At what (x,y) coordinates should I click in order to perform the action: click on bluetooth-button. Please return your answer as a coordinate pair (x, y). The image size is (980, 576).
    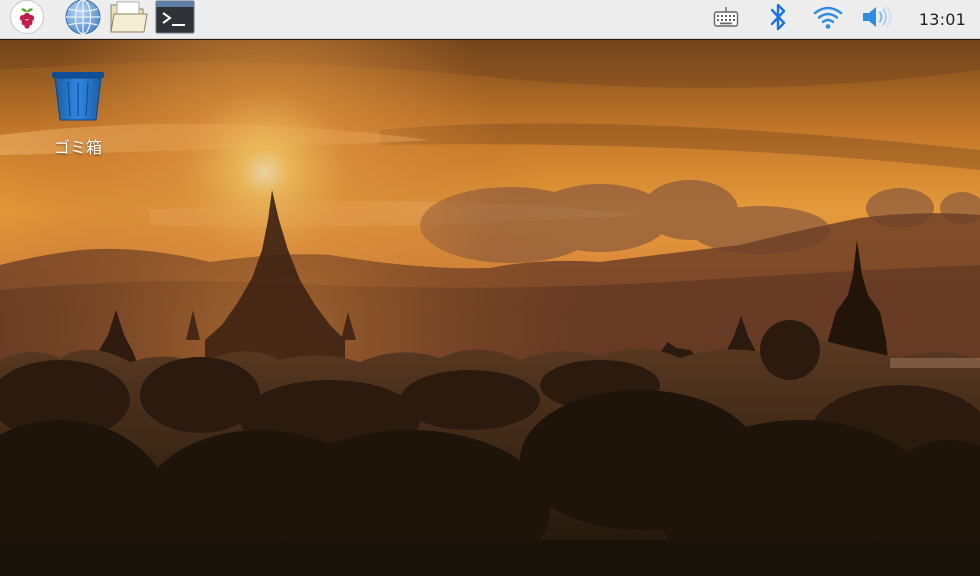
    Looking at the image, I should click on (778, 19).